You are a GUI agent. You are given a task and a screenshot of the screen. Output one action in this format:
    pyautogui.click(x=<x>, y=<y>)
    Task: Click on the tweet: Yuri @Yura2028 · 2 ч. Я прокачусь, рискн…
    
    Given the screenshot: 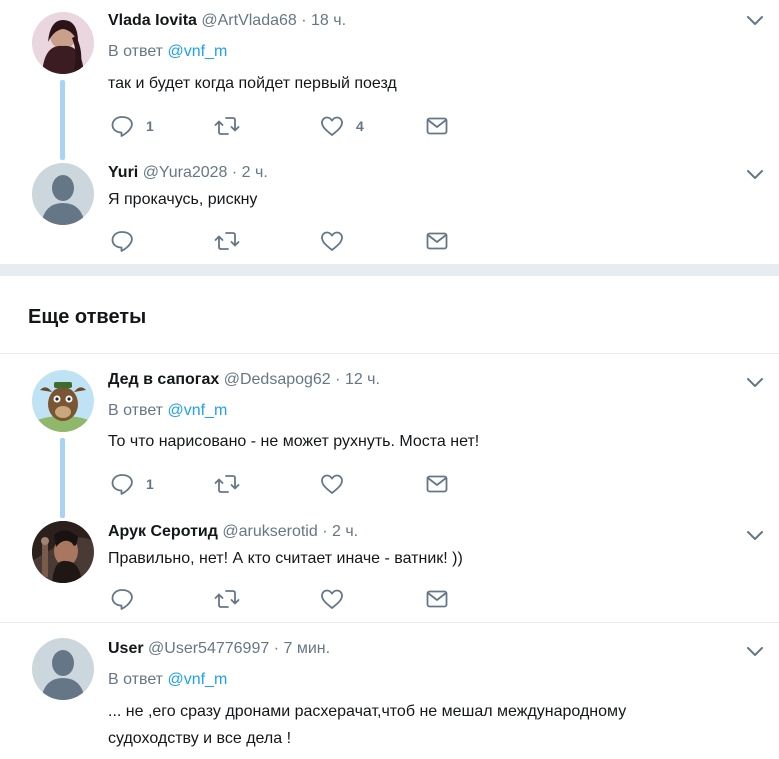 What is the action you would take?
    pyautogui.click(x=389, y=211)
    